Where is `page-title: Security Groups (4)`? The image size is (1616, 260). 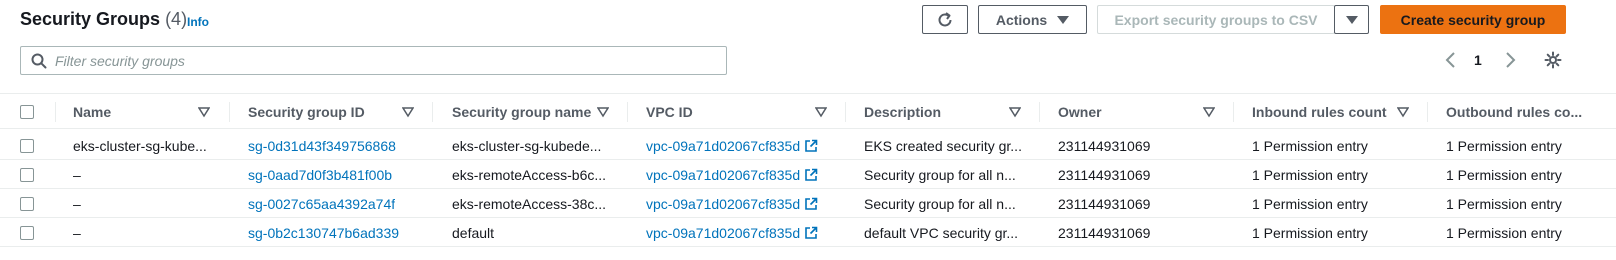 page-title: Security Groups (4) is located at coordinates (103, 19).